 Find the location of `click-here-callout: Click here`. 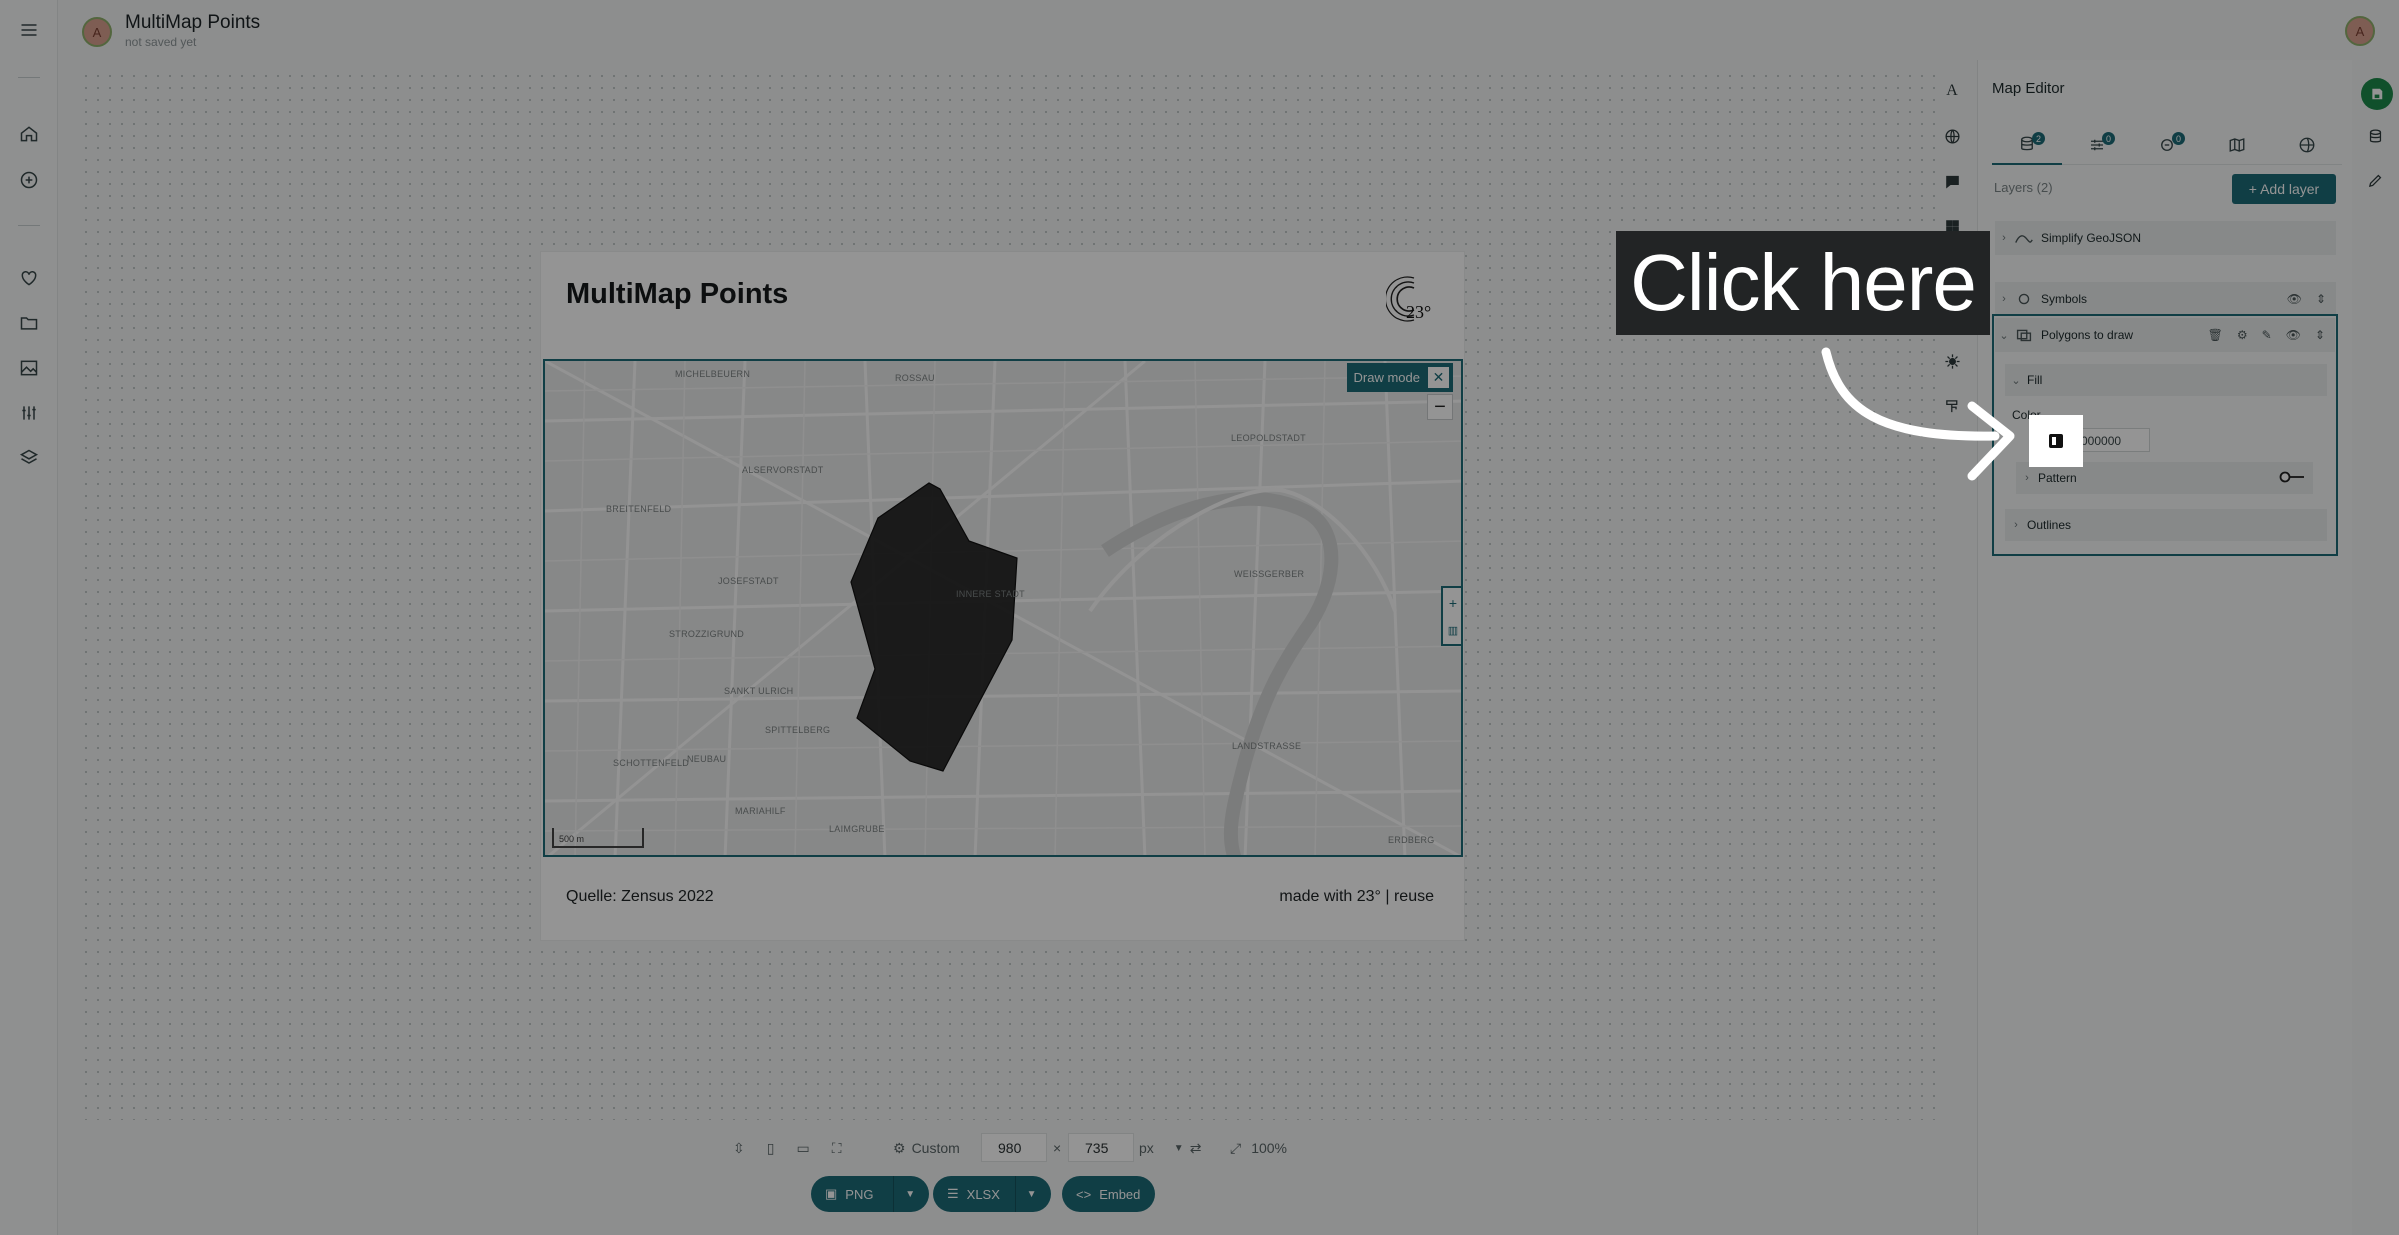

click-here-callout: Click here is located at coordinates (1803, 283).